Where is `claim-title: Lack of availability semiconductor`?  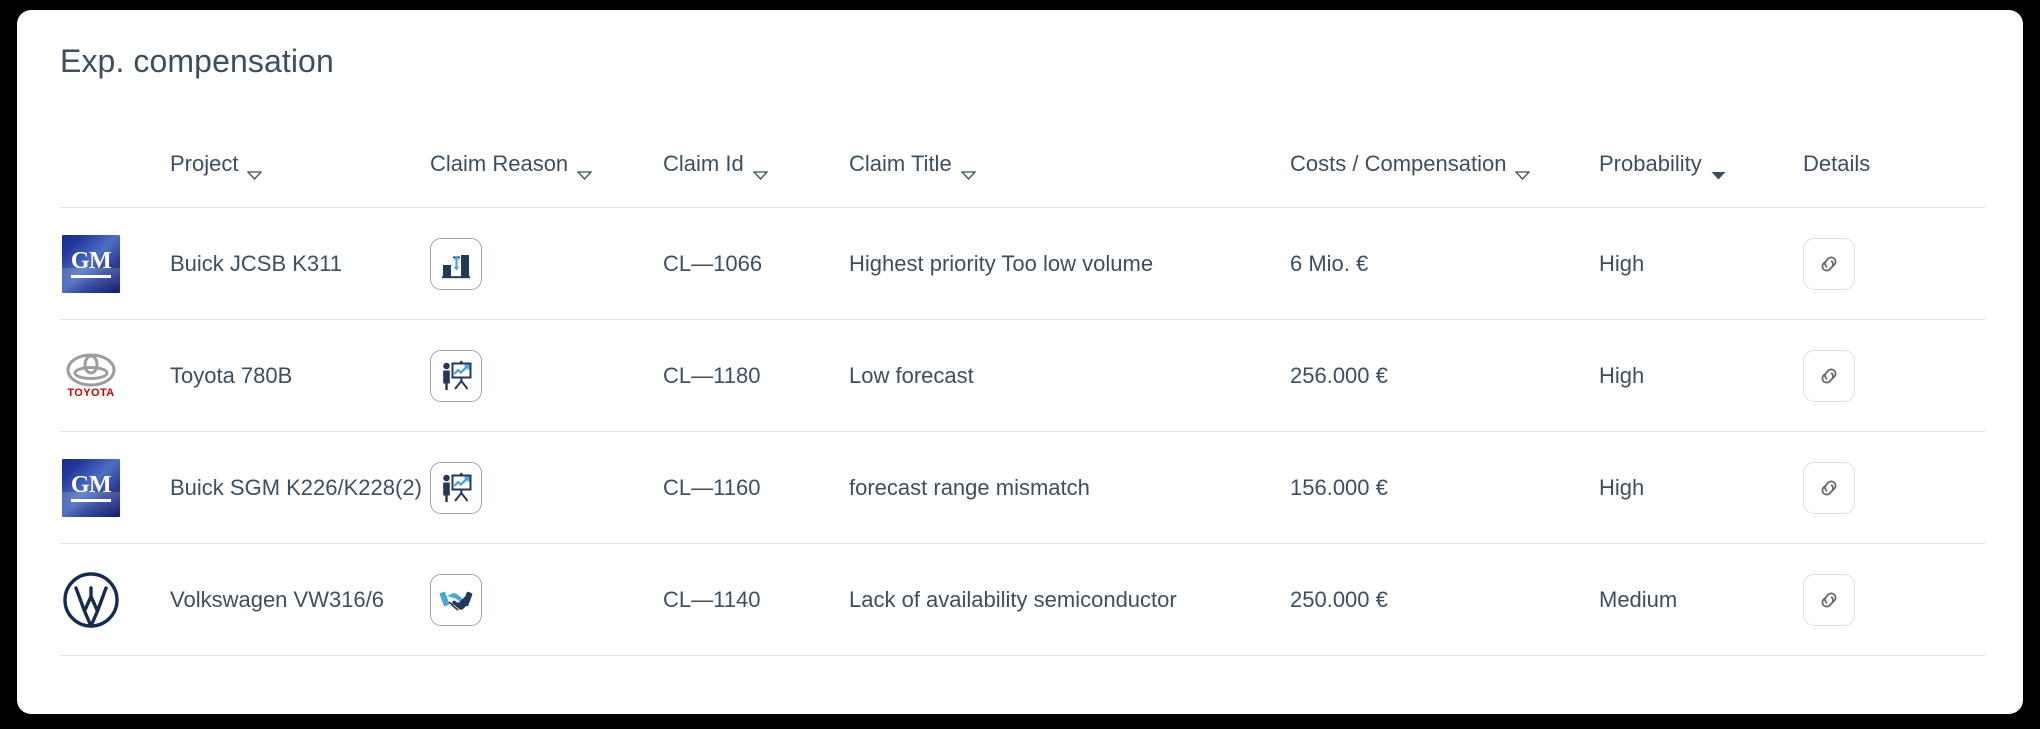 claim-title: Lack of availability semiconductor is located at coordinates (1013, 599).